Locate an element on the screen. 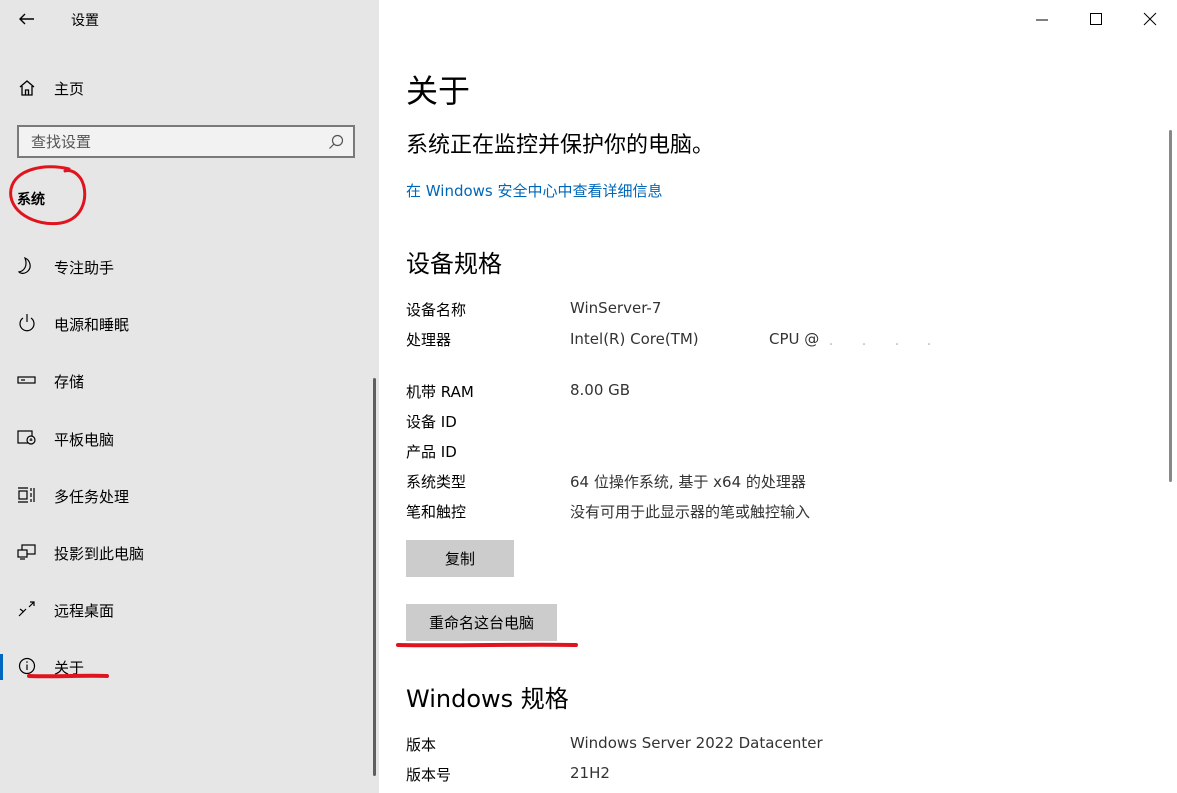 This screenshot has width=1177, height=793. annotation-underline is located at coordinates (487, 645).